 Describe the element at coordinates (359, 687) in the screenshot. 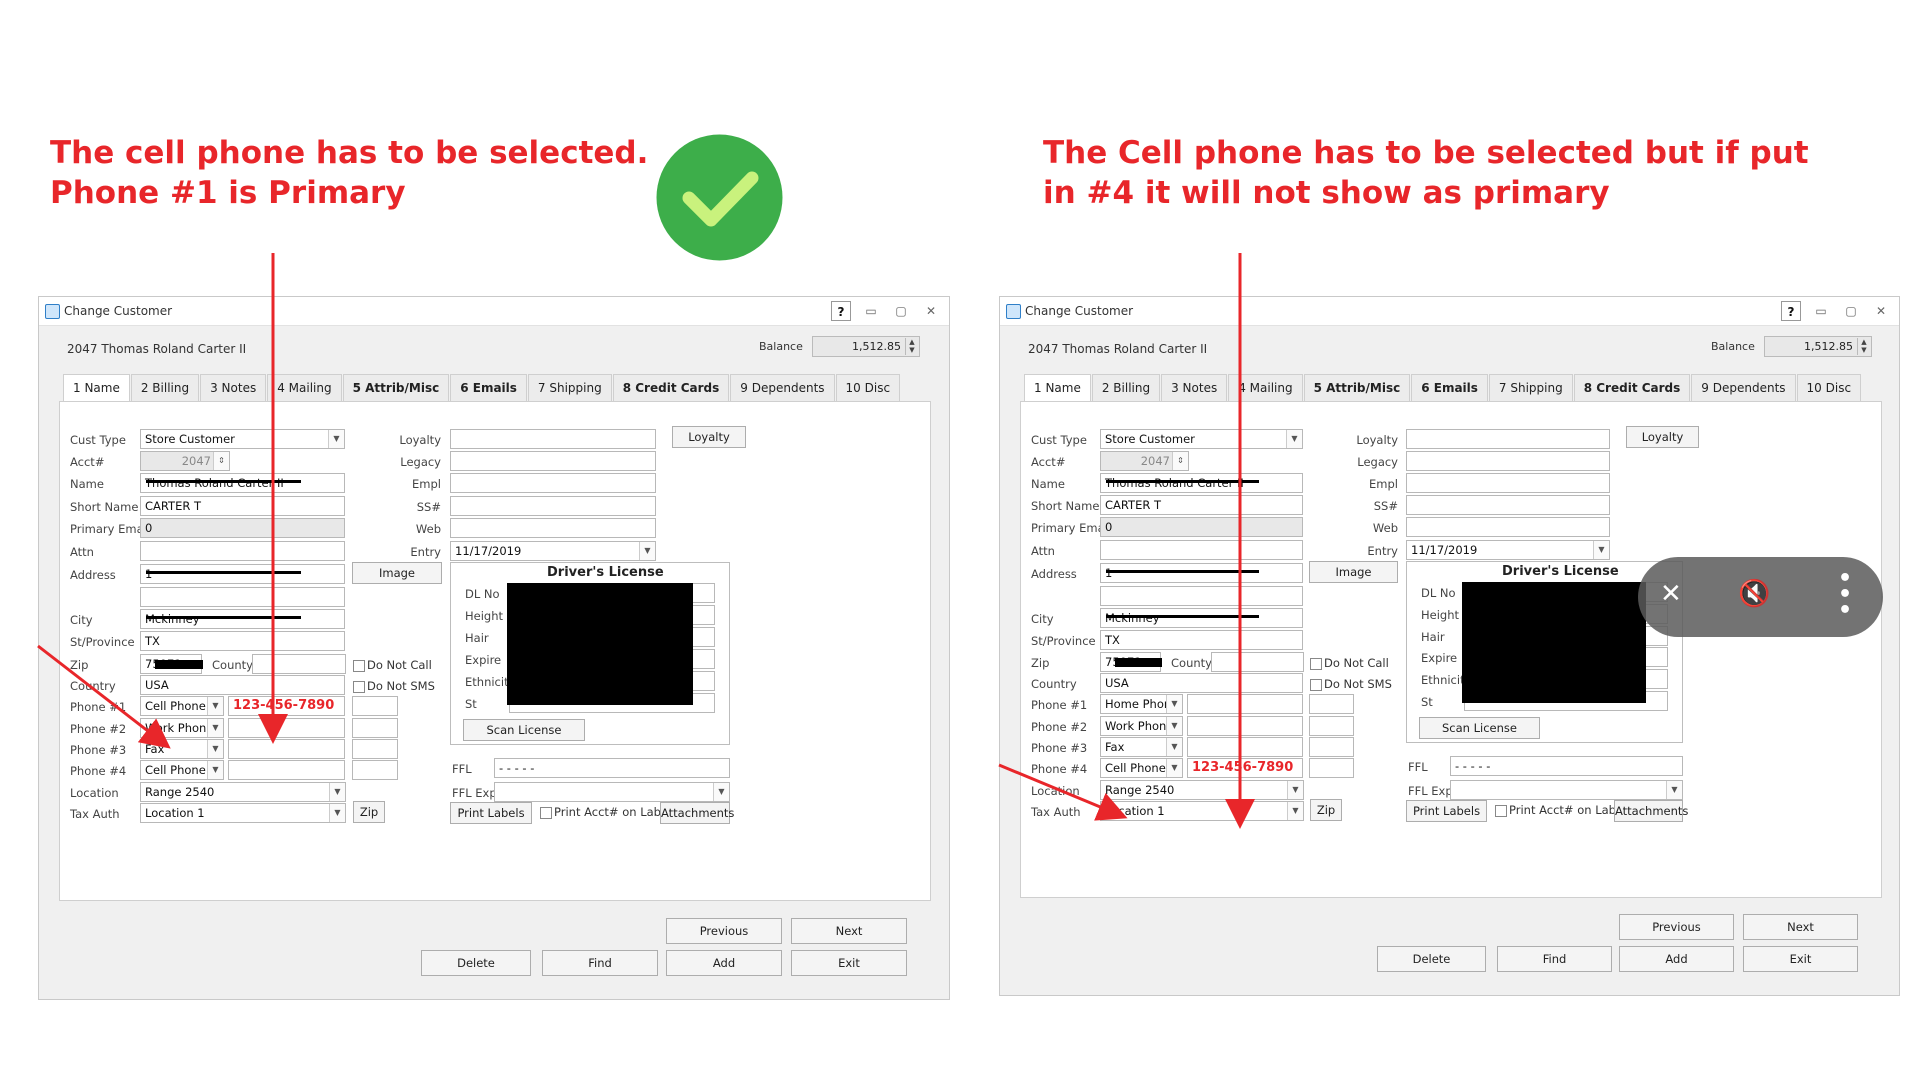

I see `do-not-sms-checkbox` at that location.